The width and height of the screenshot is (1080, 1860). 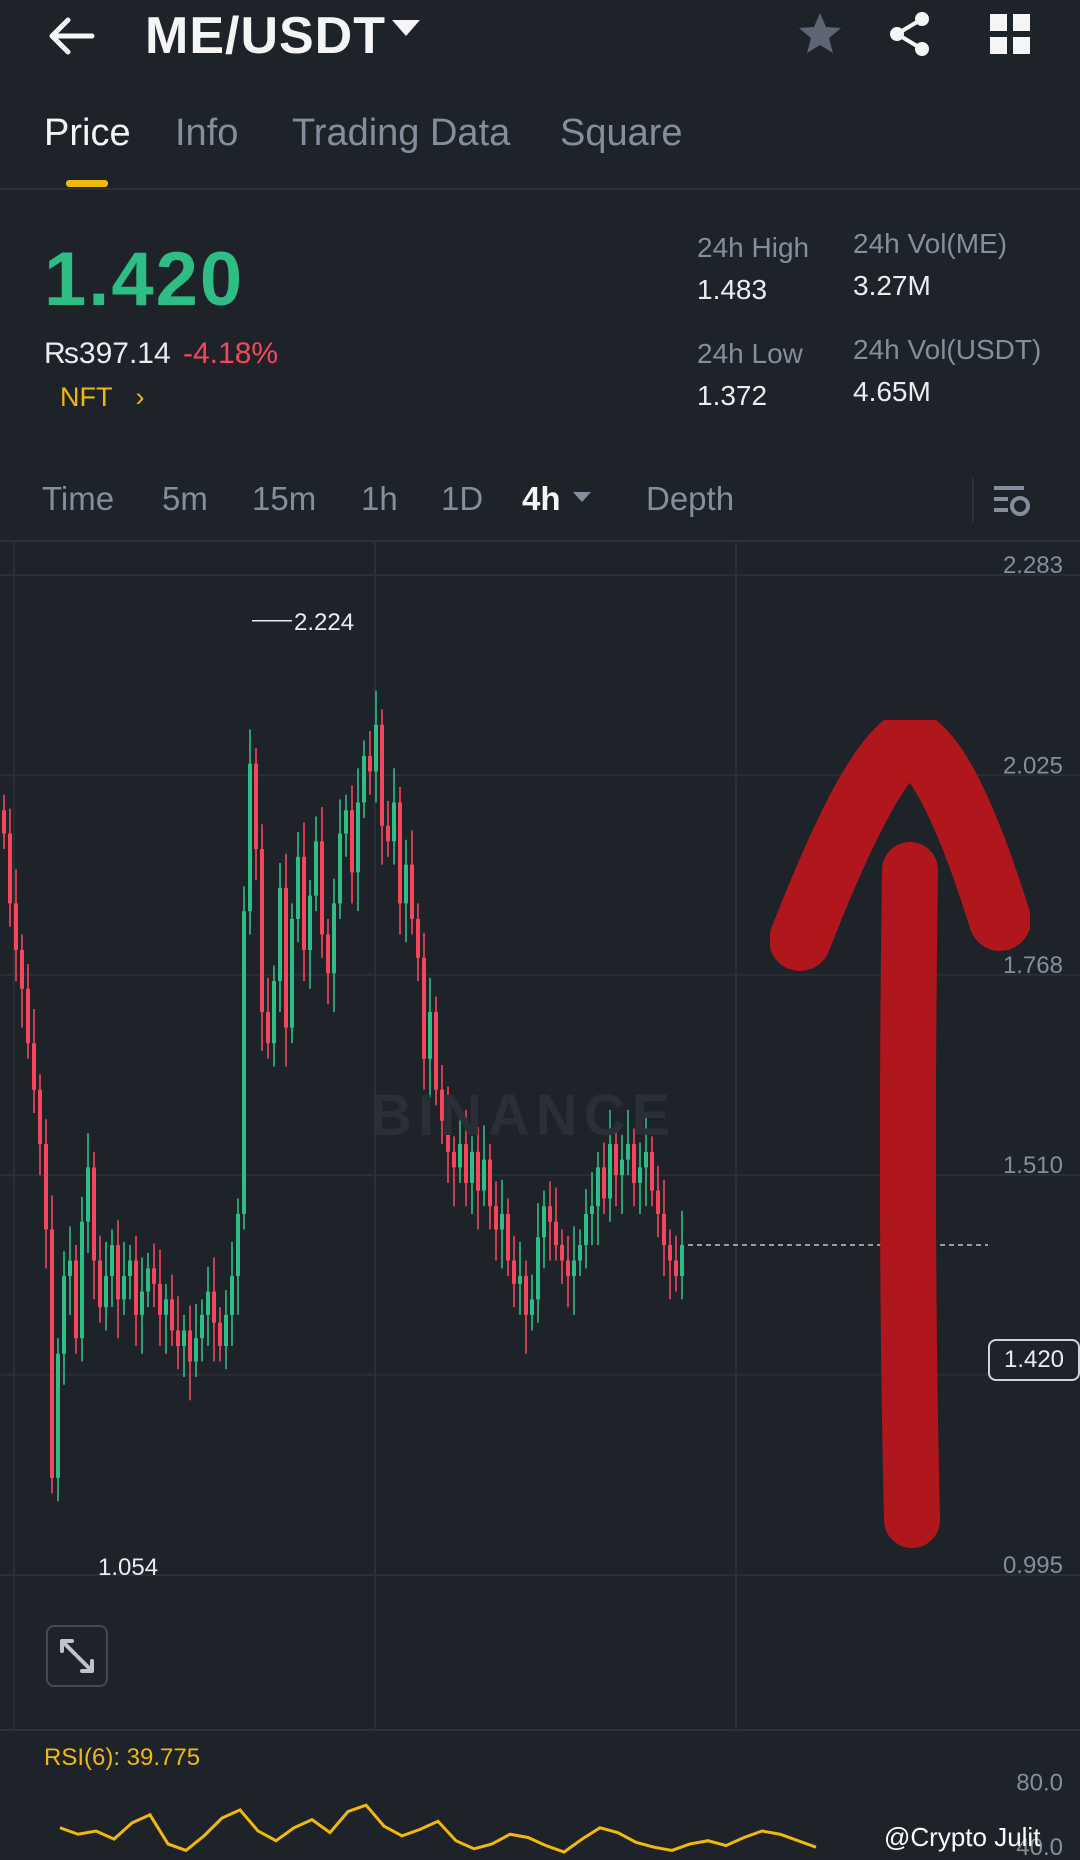 What do you see at coordinates (379, 499) in the screenshot?
I see `interval-1h: 1h` at bounding box center [379, 499].